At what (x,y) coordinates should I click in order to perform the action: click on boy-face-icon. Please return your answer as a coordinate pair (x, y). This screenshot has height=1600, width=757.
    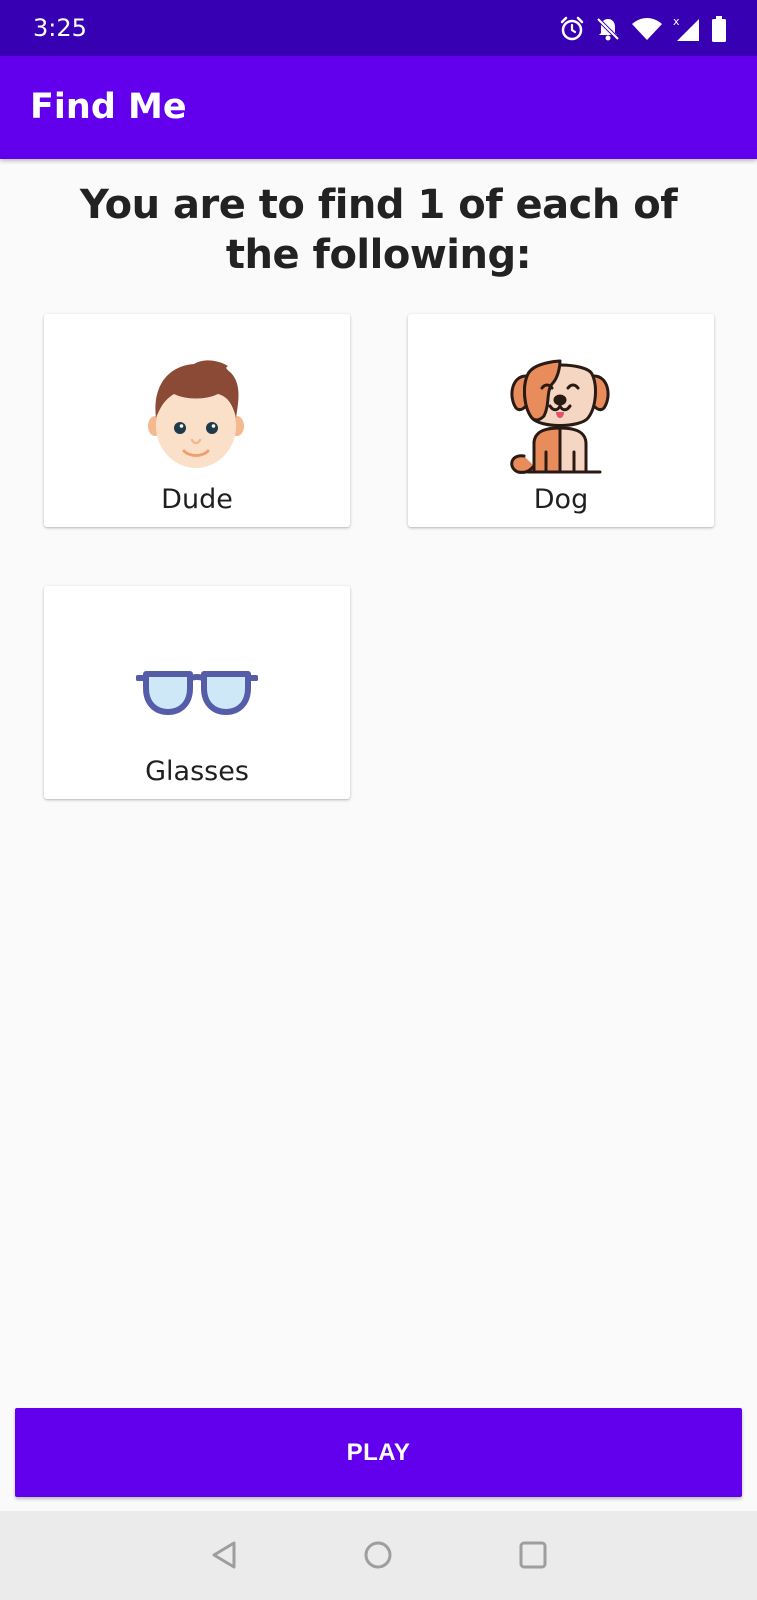
    Looking at the image, I should click on (196, 414).